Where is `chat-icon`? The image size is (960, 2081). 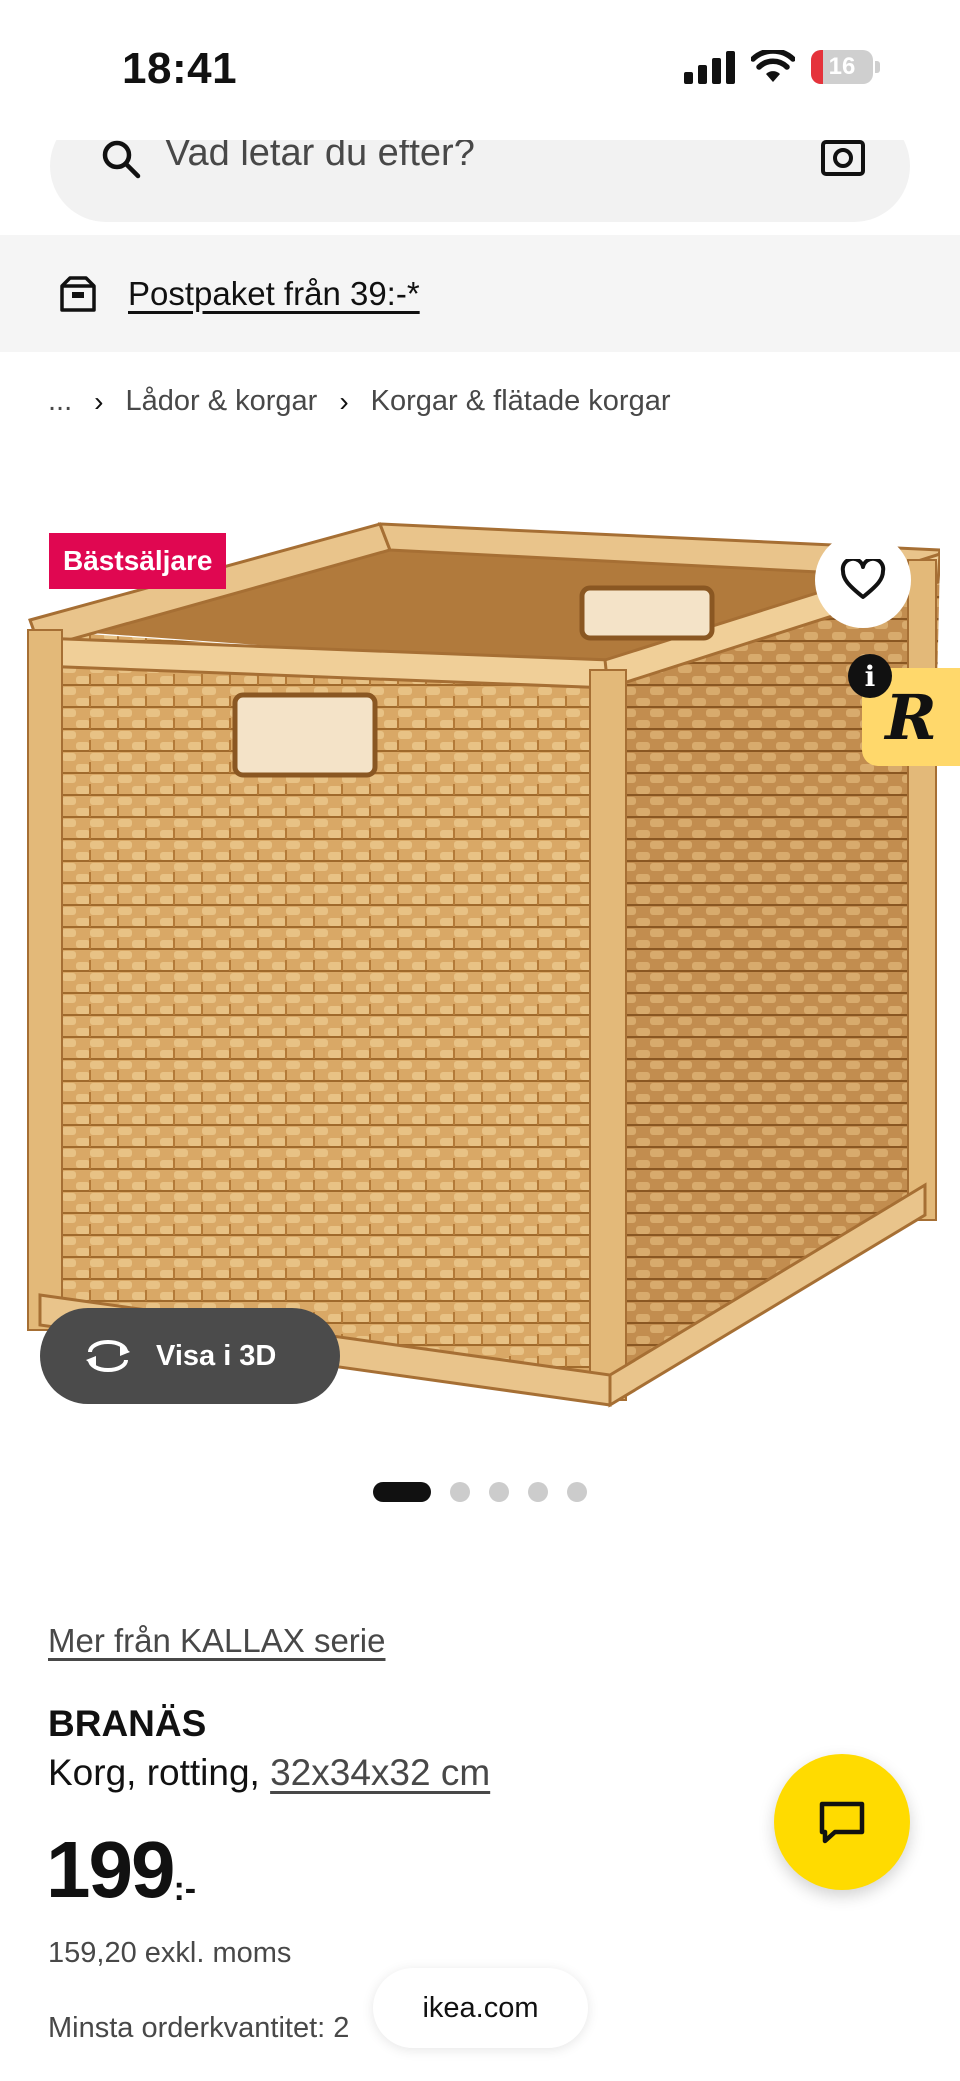 chat-icon is located at coordinates (842, 1822).